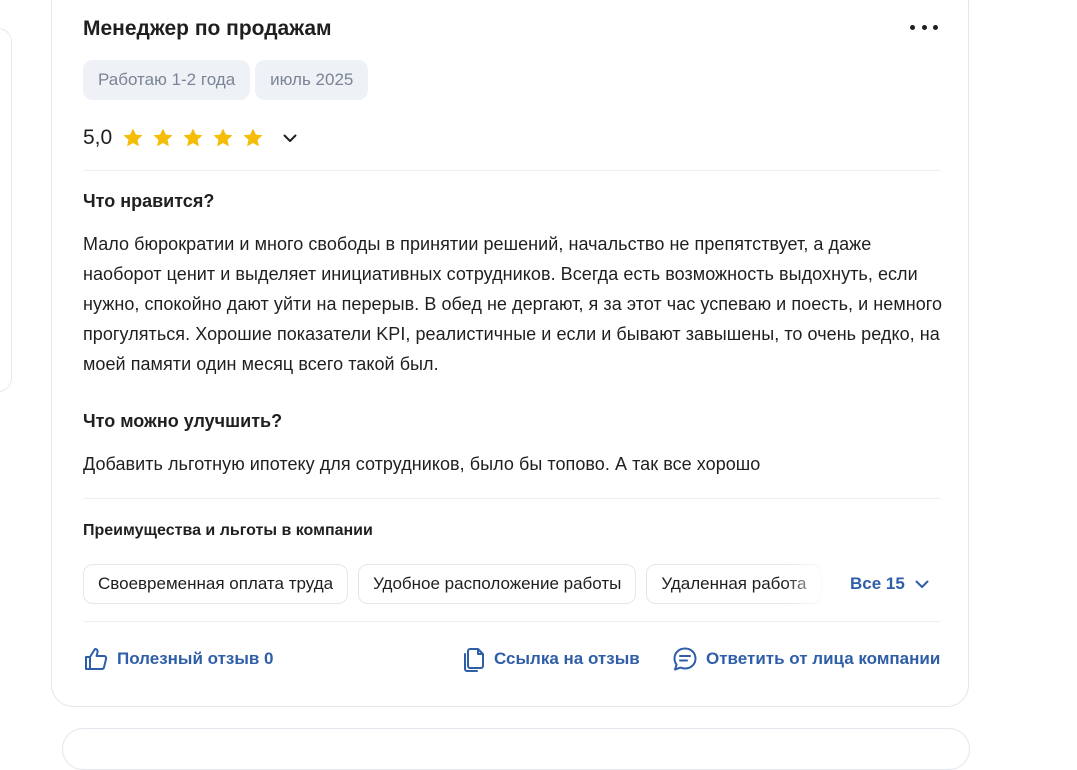 This screenshot has height=770, width=1077. I want to click on review-tags: Работаю 1-2 года июль 2025, so click(226, 80).